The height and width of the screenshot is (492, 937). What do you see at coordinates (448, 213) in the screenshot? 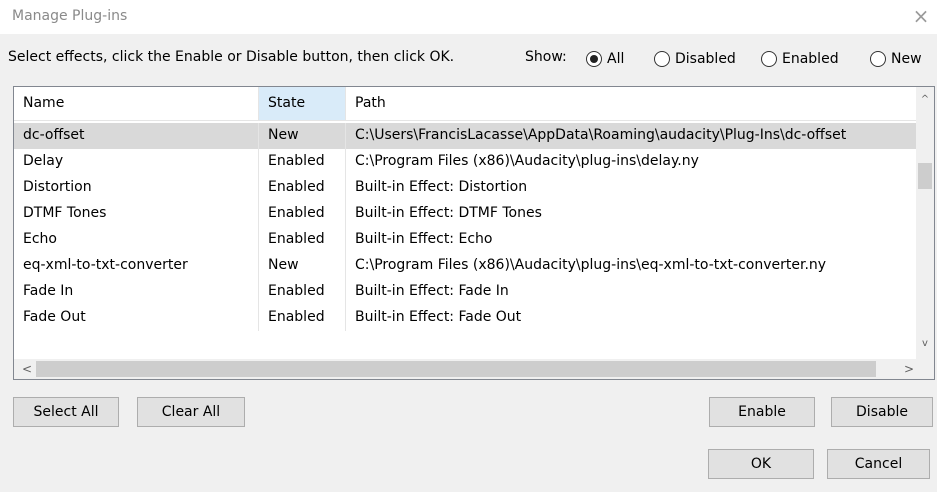
I see `cell-path: Built-in Effect: DTMF Tones` at bounding box center [448, 213].